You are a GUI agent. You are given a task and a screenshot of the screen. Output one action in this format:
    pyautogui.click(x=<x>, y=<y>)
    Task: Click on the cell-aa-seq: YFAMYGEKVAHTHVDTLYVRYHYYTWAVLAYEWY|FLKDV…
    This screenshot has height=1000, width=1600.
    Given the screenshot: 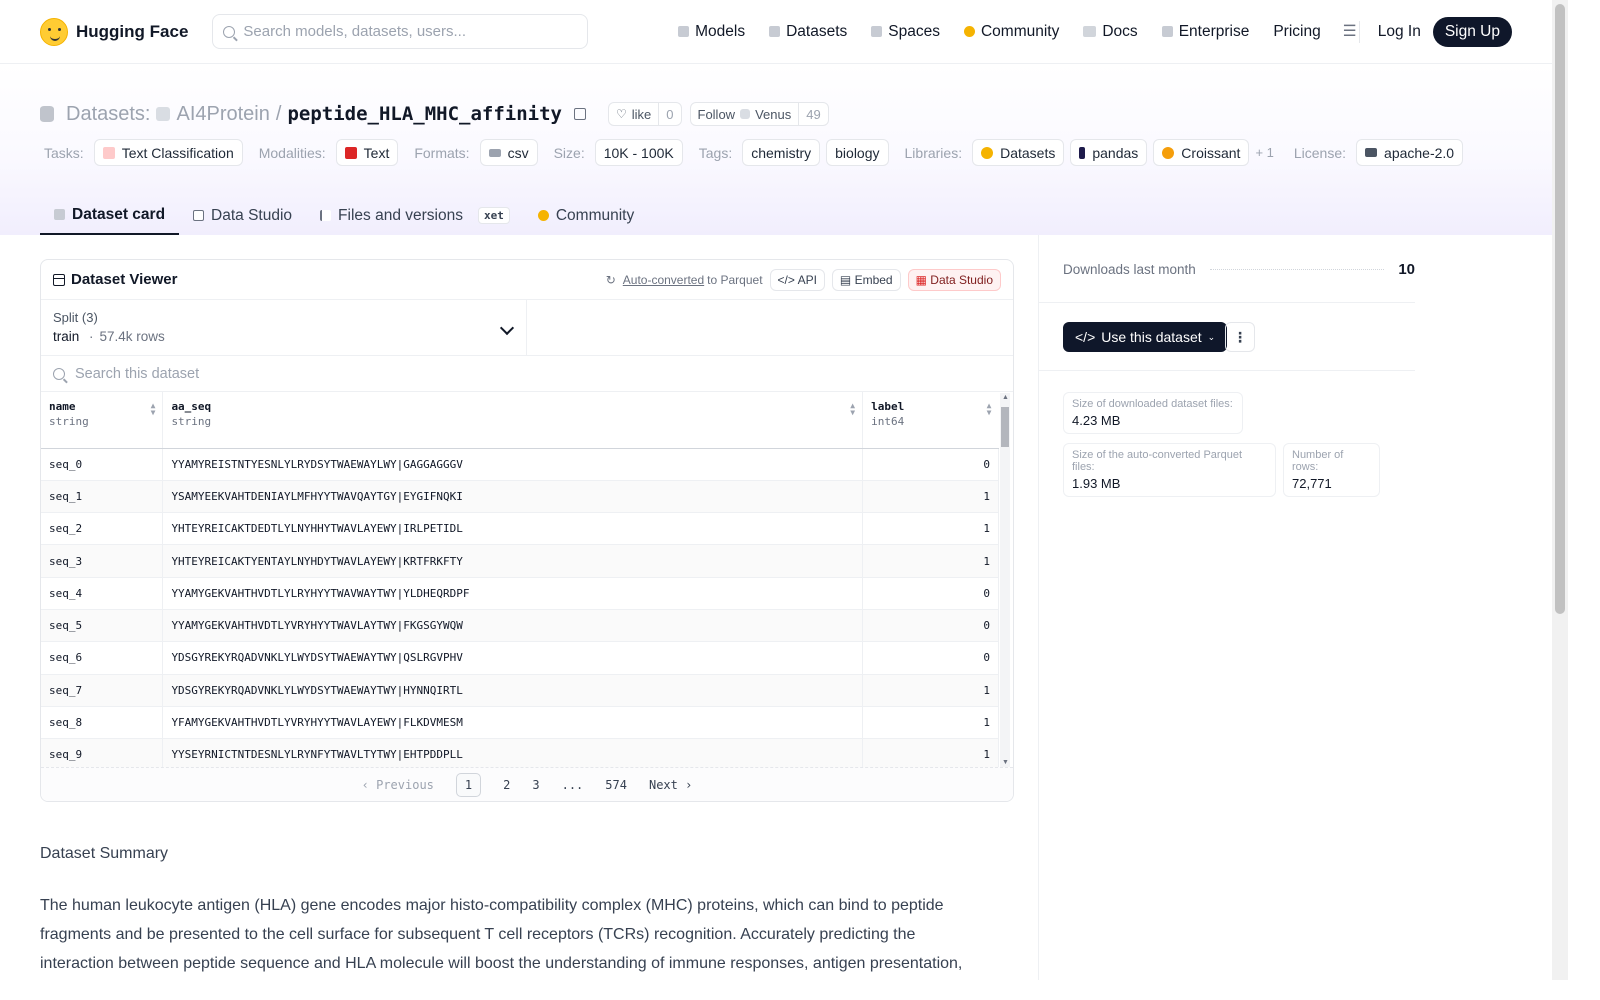 What is the action you would take?
    pyautogui.click(x=513, y=723)
    